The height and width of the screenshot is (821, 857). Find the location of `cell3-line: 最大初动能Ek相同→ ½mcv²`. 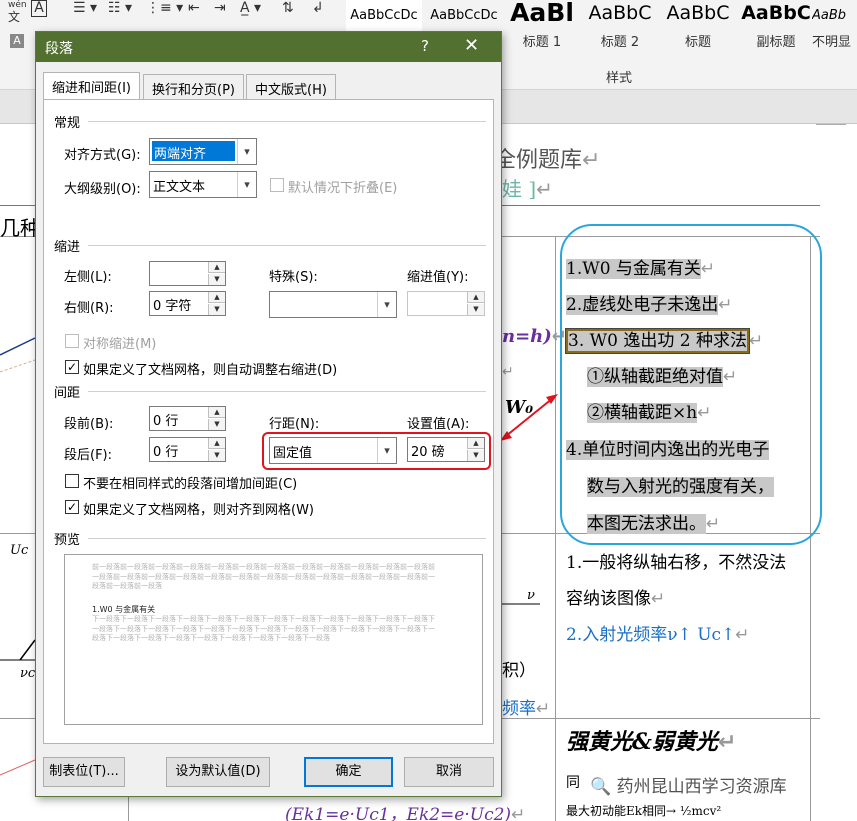

cell3-line: 最大初动能Ek相同→ ½mcv² is located at coordinates (644, 811).